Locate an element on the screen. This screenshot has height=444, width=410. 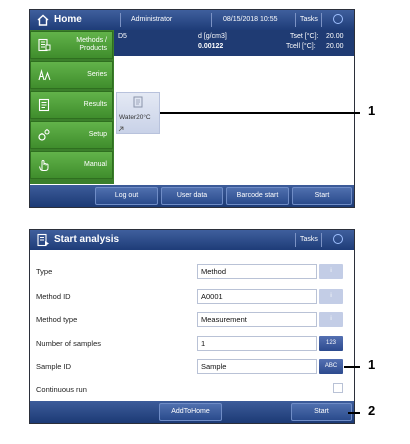
type-label: Type is located at coordinates (44, 271).